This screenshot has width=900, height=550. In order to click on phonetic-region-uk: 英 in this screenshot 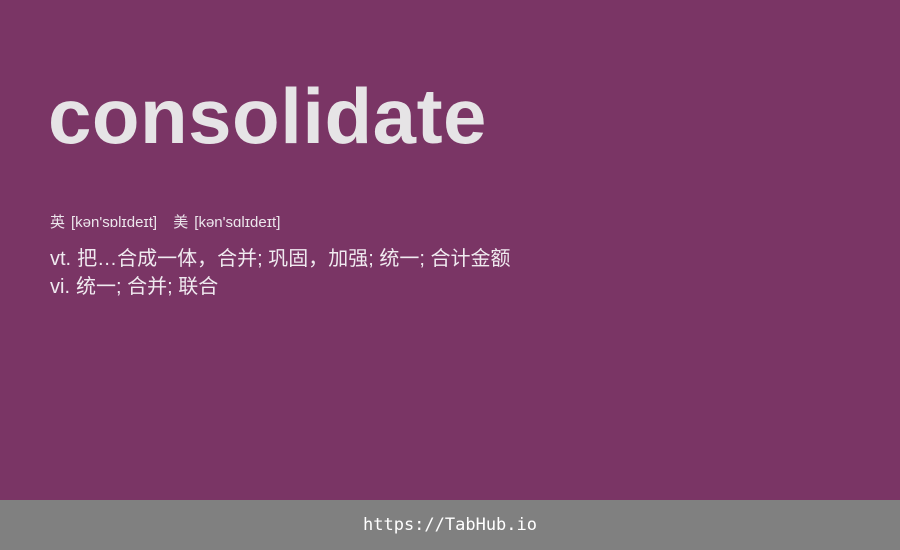, I will do `click(58, 222)`.